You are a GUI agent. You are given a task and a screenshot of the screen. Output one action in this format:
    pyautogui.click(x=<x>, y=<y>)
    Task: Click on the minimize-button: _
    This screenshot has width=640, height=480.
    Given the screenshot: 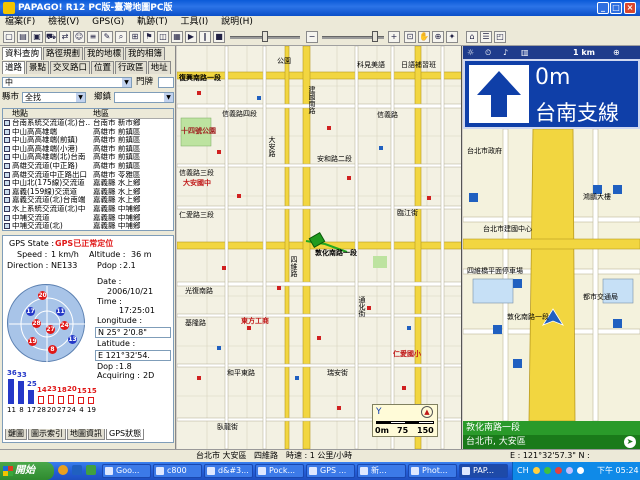 What is the action you would take?
    pyautogui.click(x=603, y=8)
    